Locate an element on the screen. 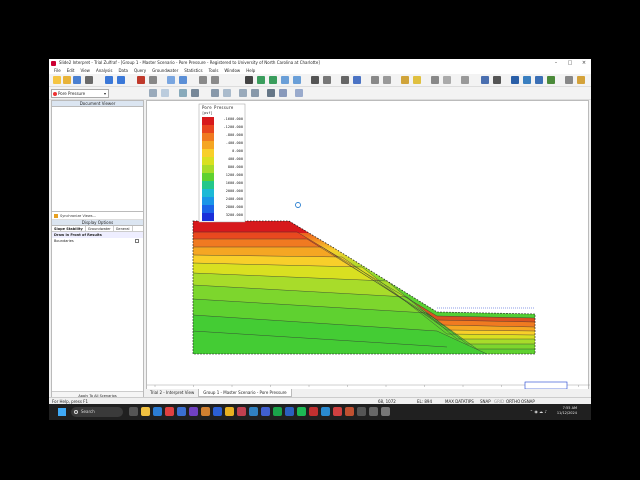  flag-icon is located at coordinates (515, 80).